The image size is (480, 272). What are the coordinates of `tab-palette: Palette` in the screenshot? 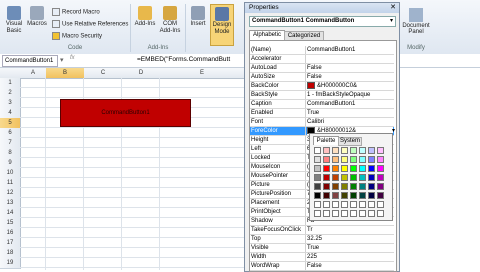 It's located at (326, 140).